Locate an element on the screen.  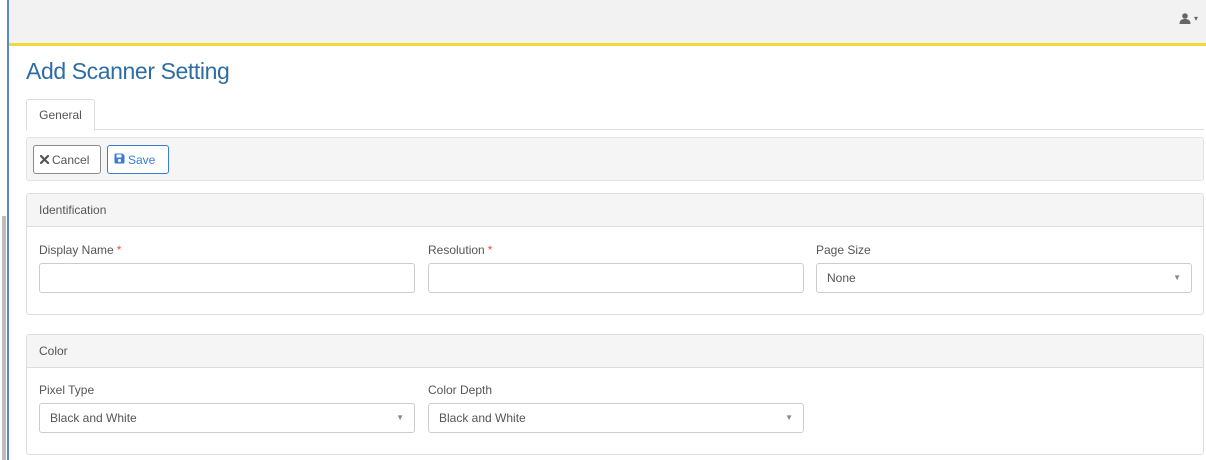
display-name-group: Display Name * is located at coordinates (227, 268).